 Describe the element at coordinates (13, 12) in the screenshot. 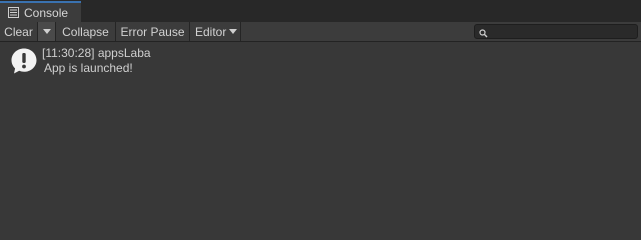

I see `console-list-icon` at that location.